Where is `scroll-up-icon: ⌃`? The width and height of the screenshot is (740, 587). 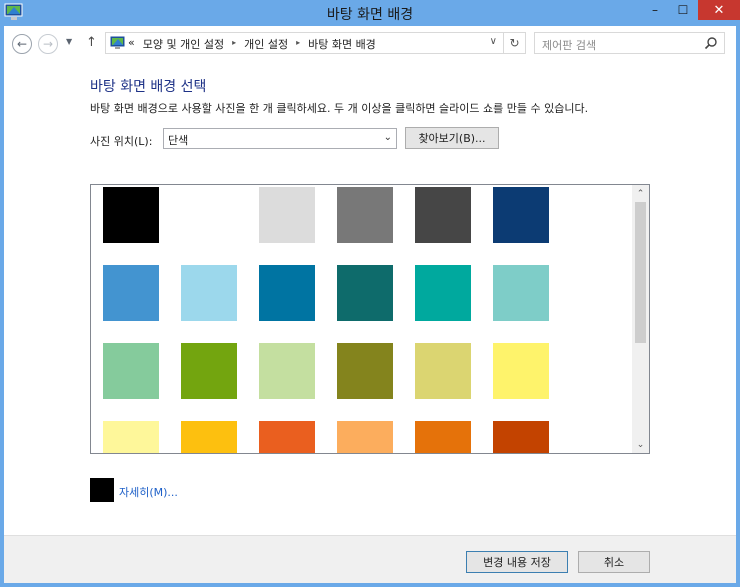 scroll-up-icon: ⌃ is located at coordinates (640, 193).